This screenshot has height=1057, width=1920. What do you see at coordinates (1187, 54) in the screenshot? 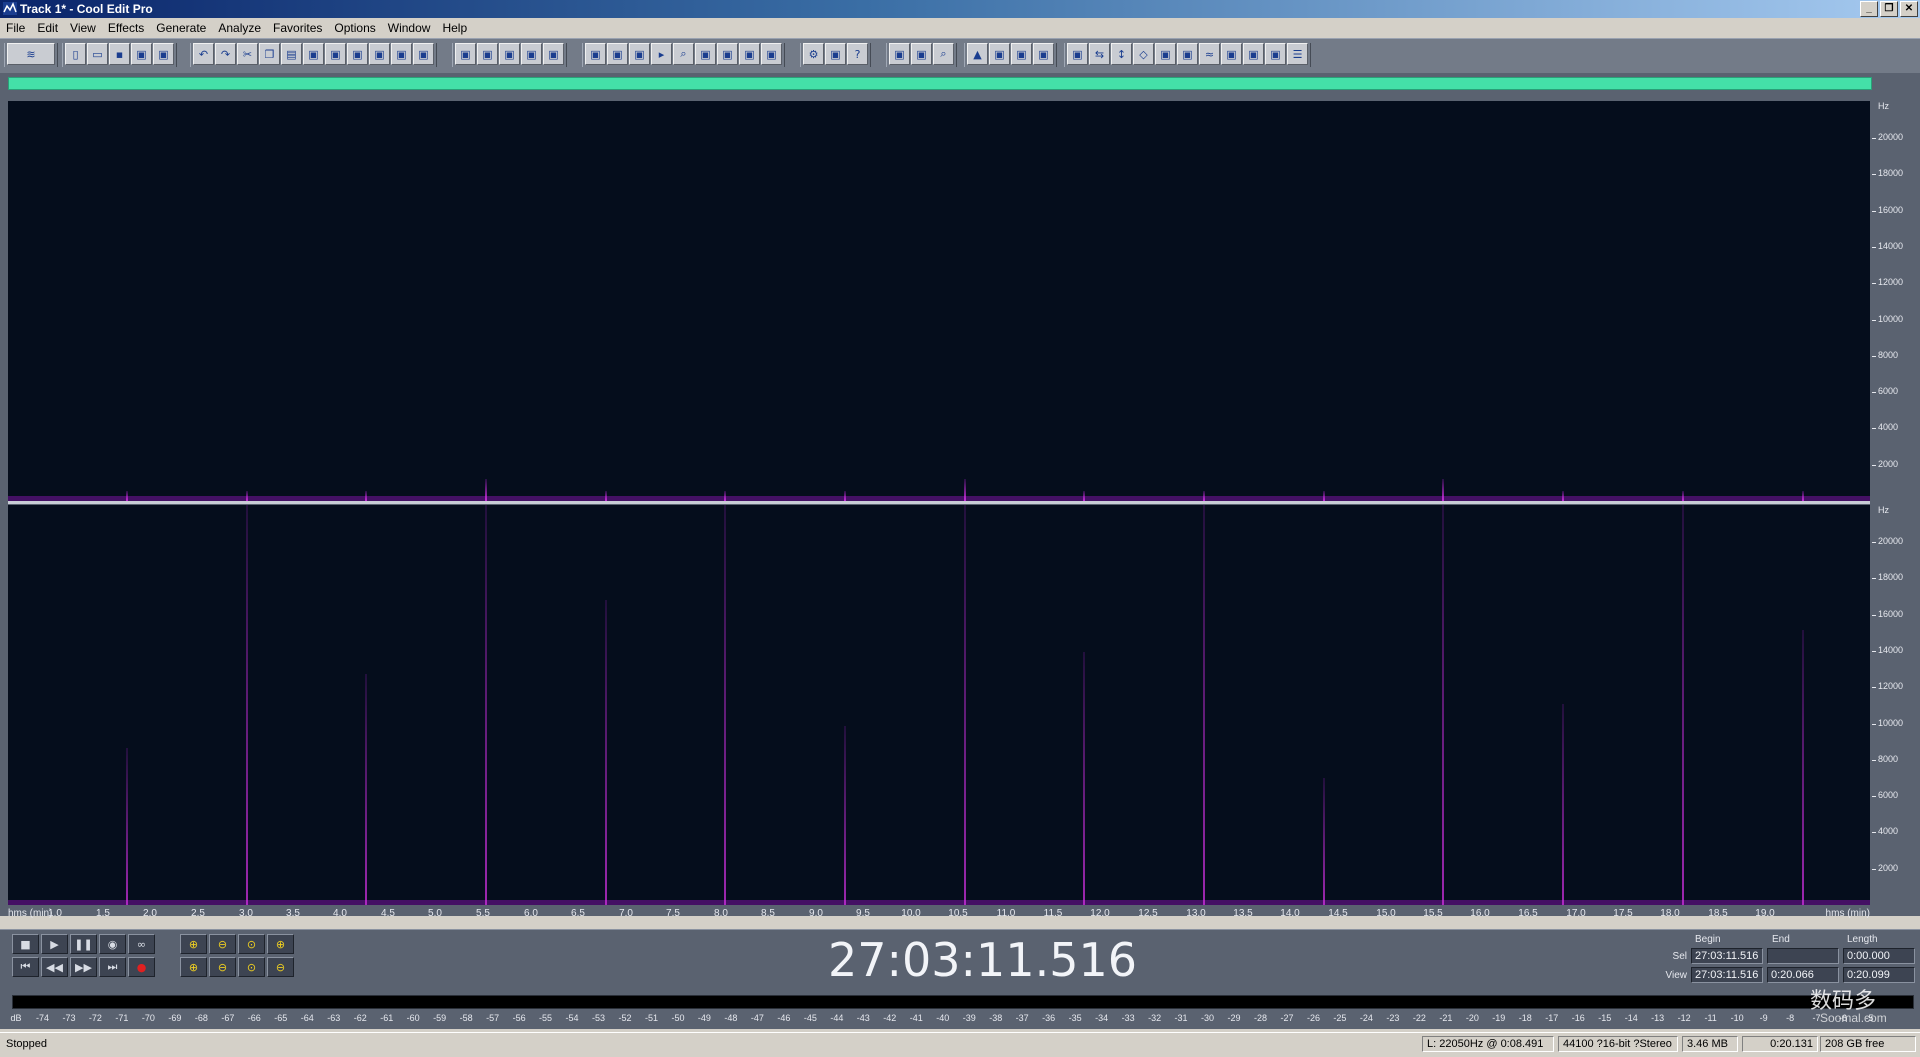
I see `noise-reduction-icon: ▣` at bounding box center [1187, 54].